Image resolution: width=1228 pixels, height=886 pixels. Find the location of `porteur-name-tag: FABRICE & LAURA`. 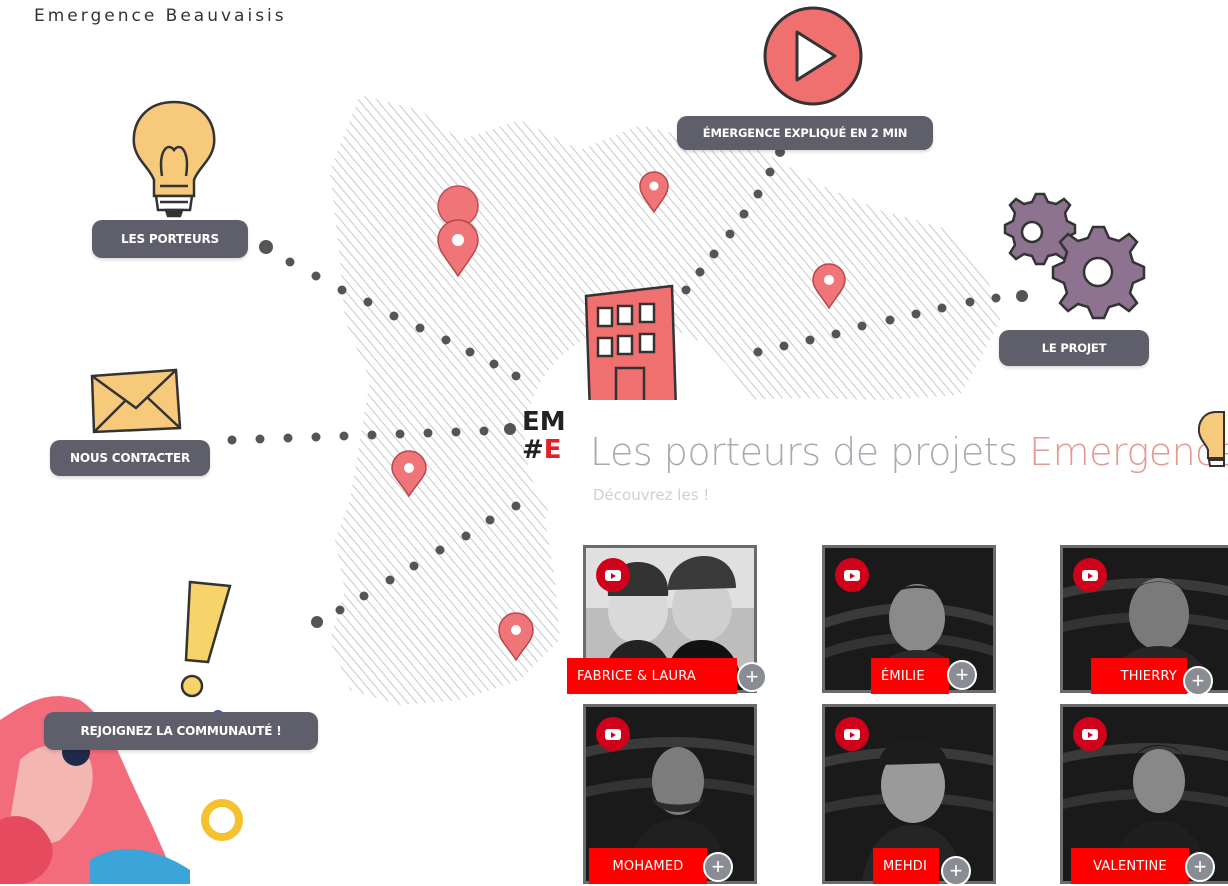

porteur-name-tag: FABRICE & LAURA is located at coordinates (652, 676).